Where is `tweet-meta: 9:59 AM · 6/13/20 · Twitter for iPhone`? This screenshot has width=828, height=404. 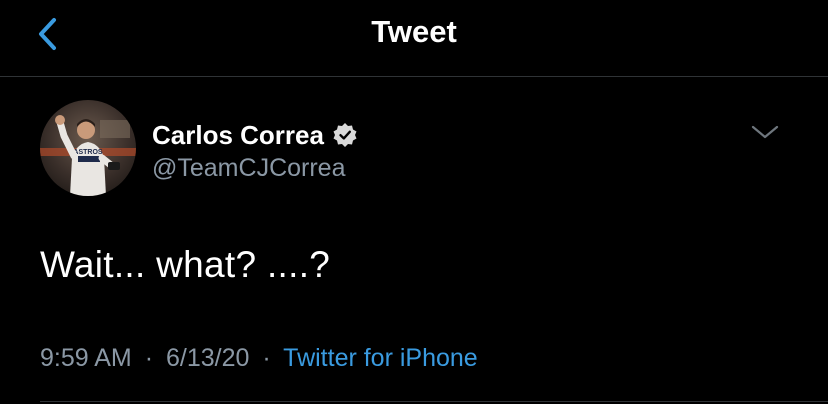 tweet-meta: 9:59 AM · 6/13/20 · Twitter for iPhone is located at coordinates (259, 358).